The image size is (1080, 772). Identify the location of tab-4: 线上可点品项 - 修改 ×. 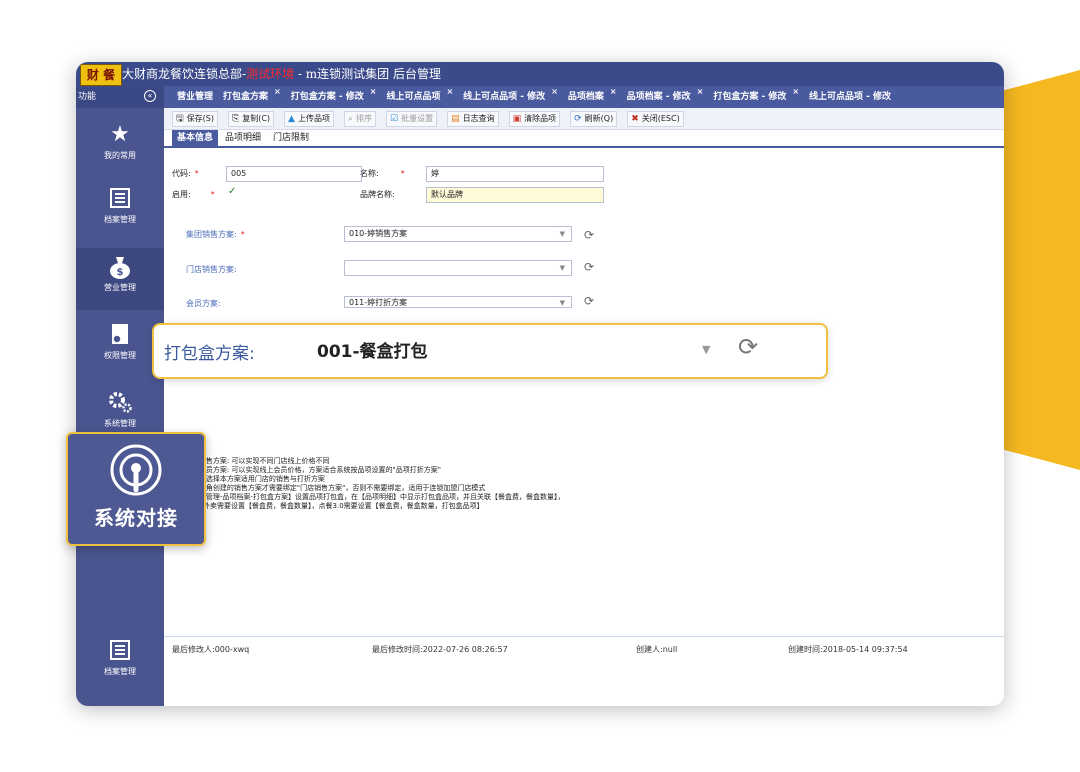
(510, 97).